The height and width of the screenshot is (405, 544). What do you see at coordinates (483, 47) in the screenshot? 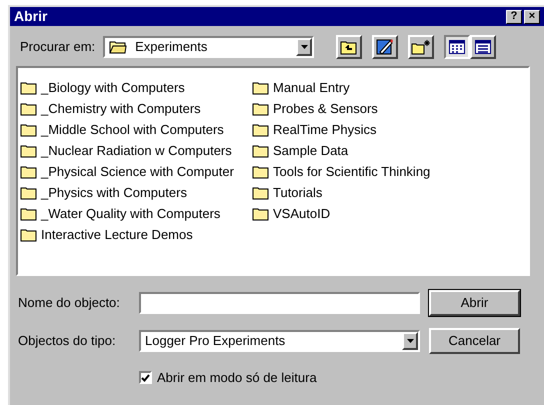
I see `details-view-icon` at bounding box center [483, 47].